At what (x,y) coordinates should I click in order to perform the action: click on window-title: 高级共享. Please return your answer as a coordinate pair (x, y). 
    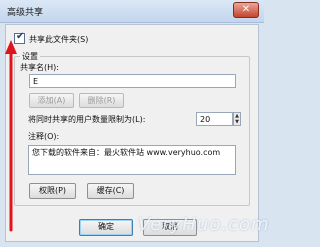
    Looking at the image, I should click on (25, 13).